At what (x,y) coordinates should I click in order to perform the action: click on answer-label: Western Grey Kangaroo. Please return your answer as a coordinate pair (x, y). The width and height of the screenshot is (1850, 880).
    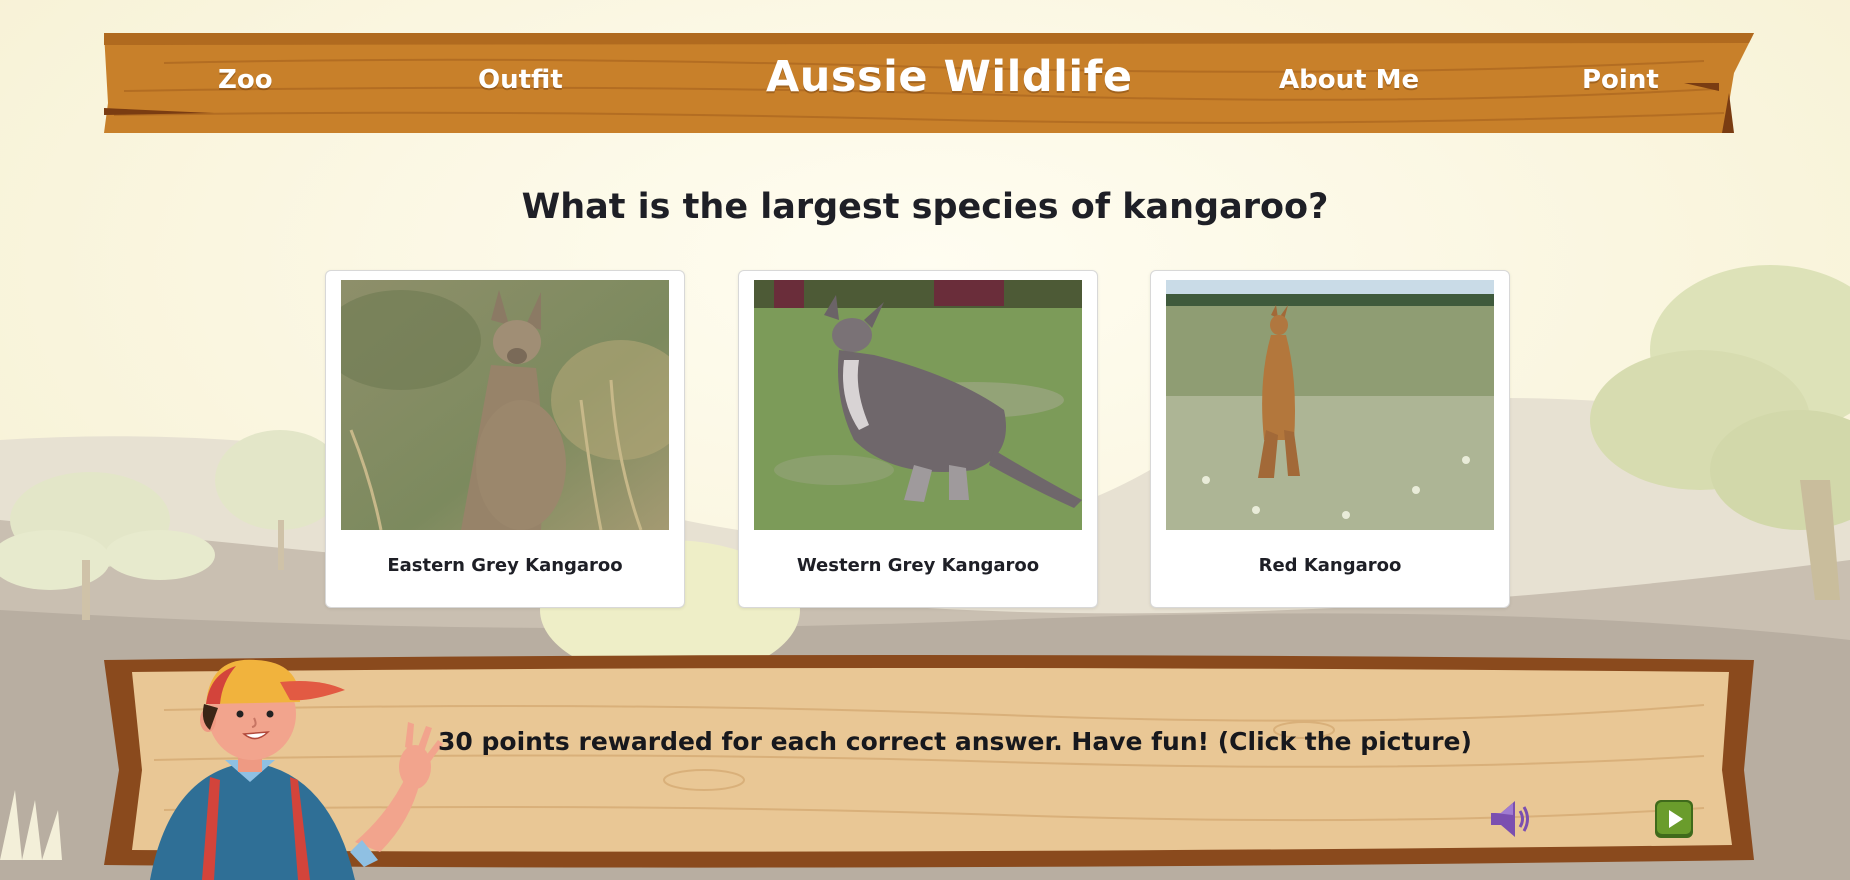
    Looking at the image, I should click on (918, 565).